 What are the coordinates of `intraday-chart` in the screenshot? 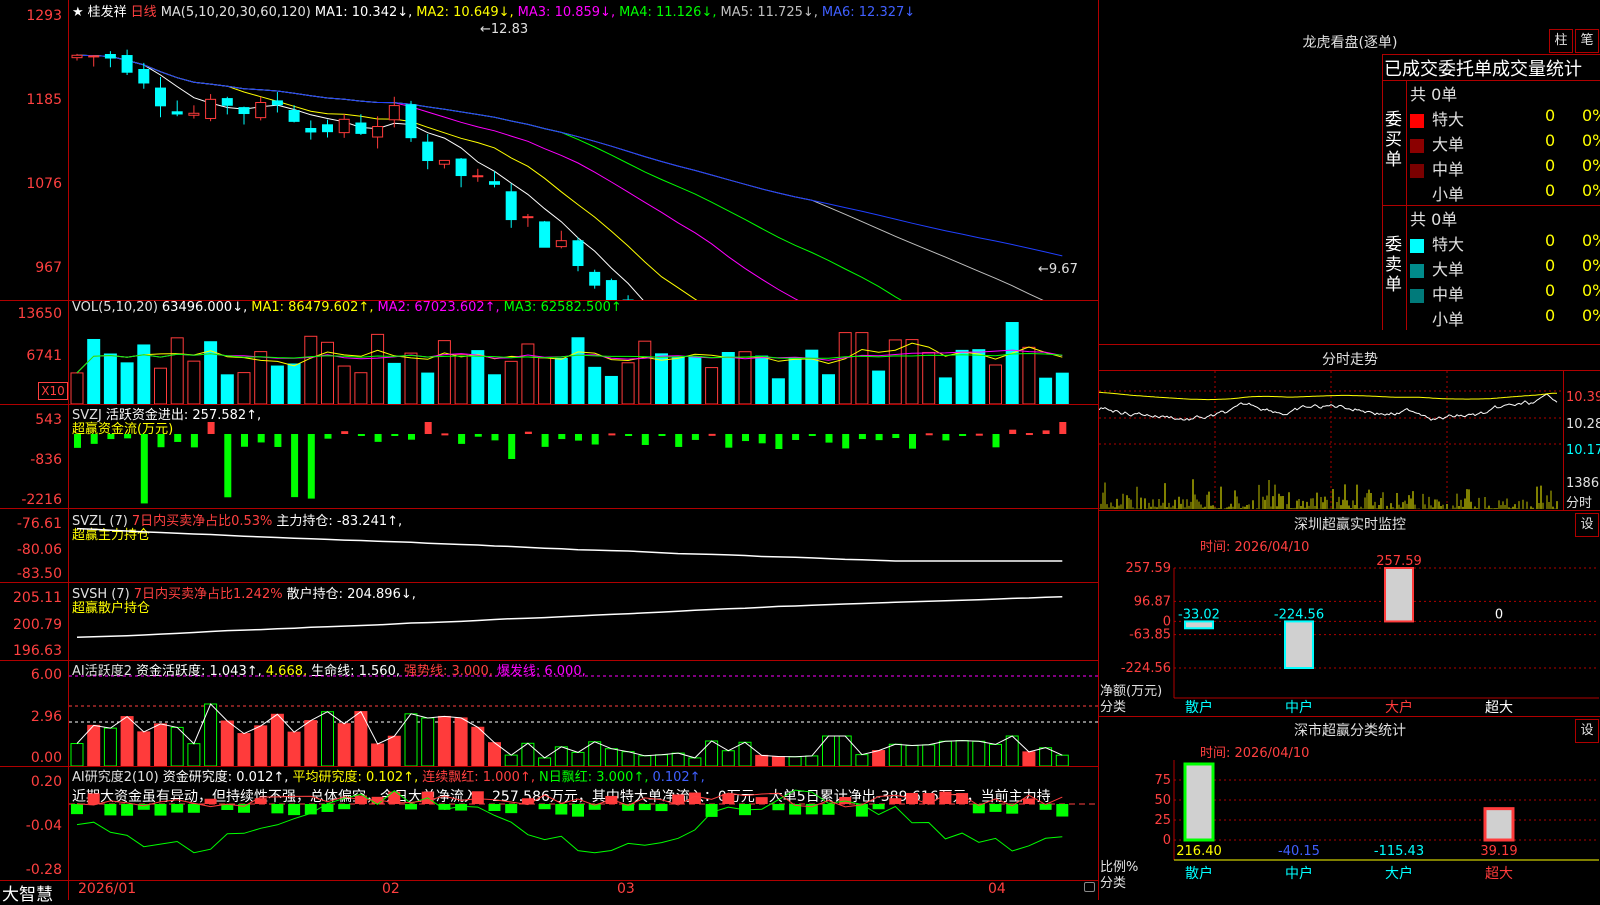 It's located at (1331, 440).